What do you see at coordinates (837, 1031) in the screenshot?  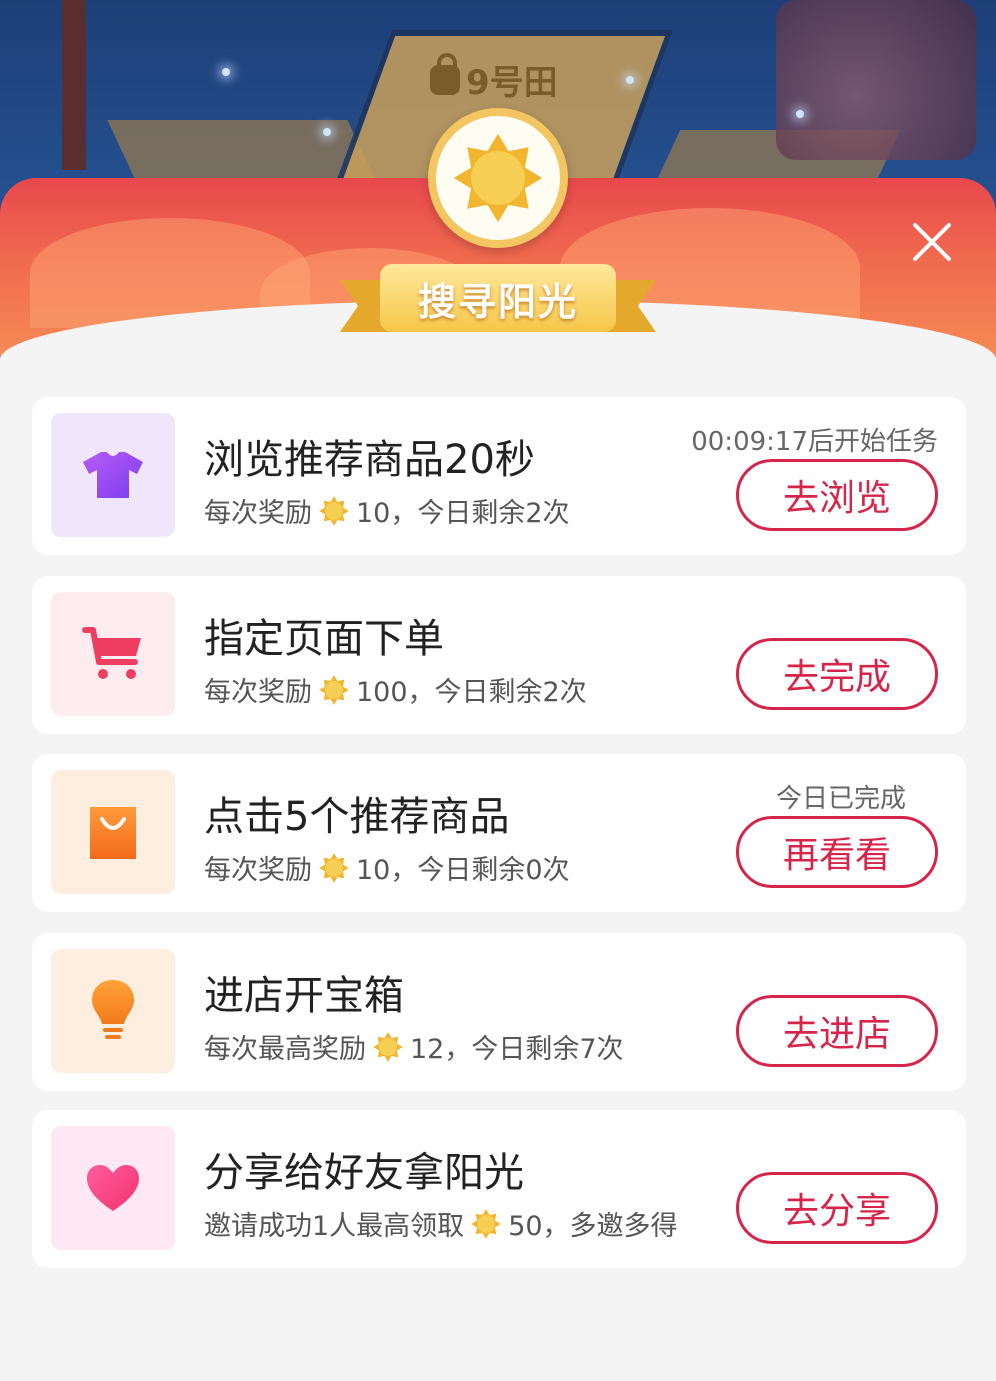 I see `visit-store-button: 去进店` at bounding box center [837, 1031].